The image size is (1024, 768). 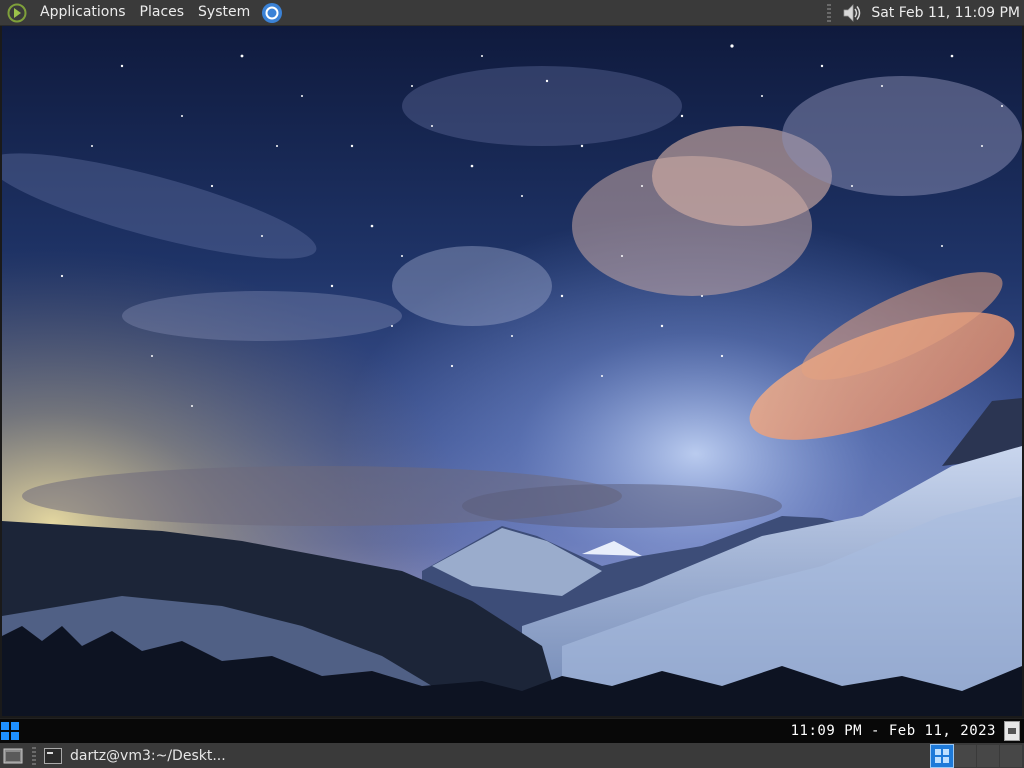 I want to click on workspace-switcher, so click(x=976, y=755).